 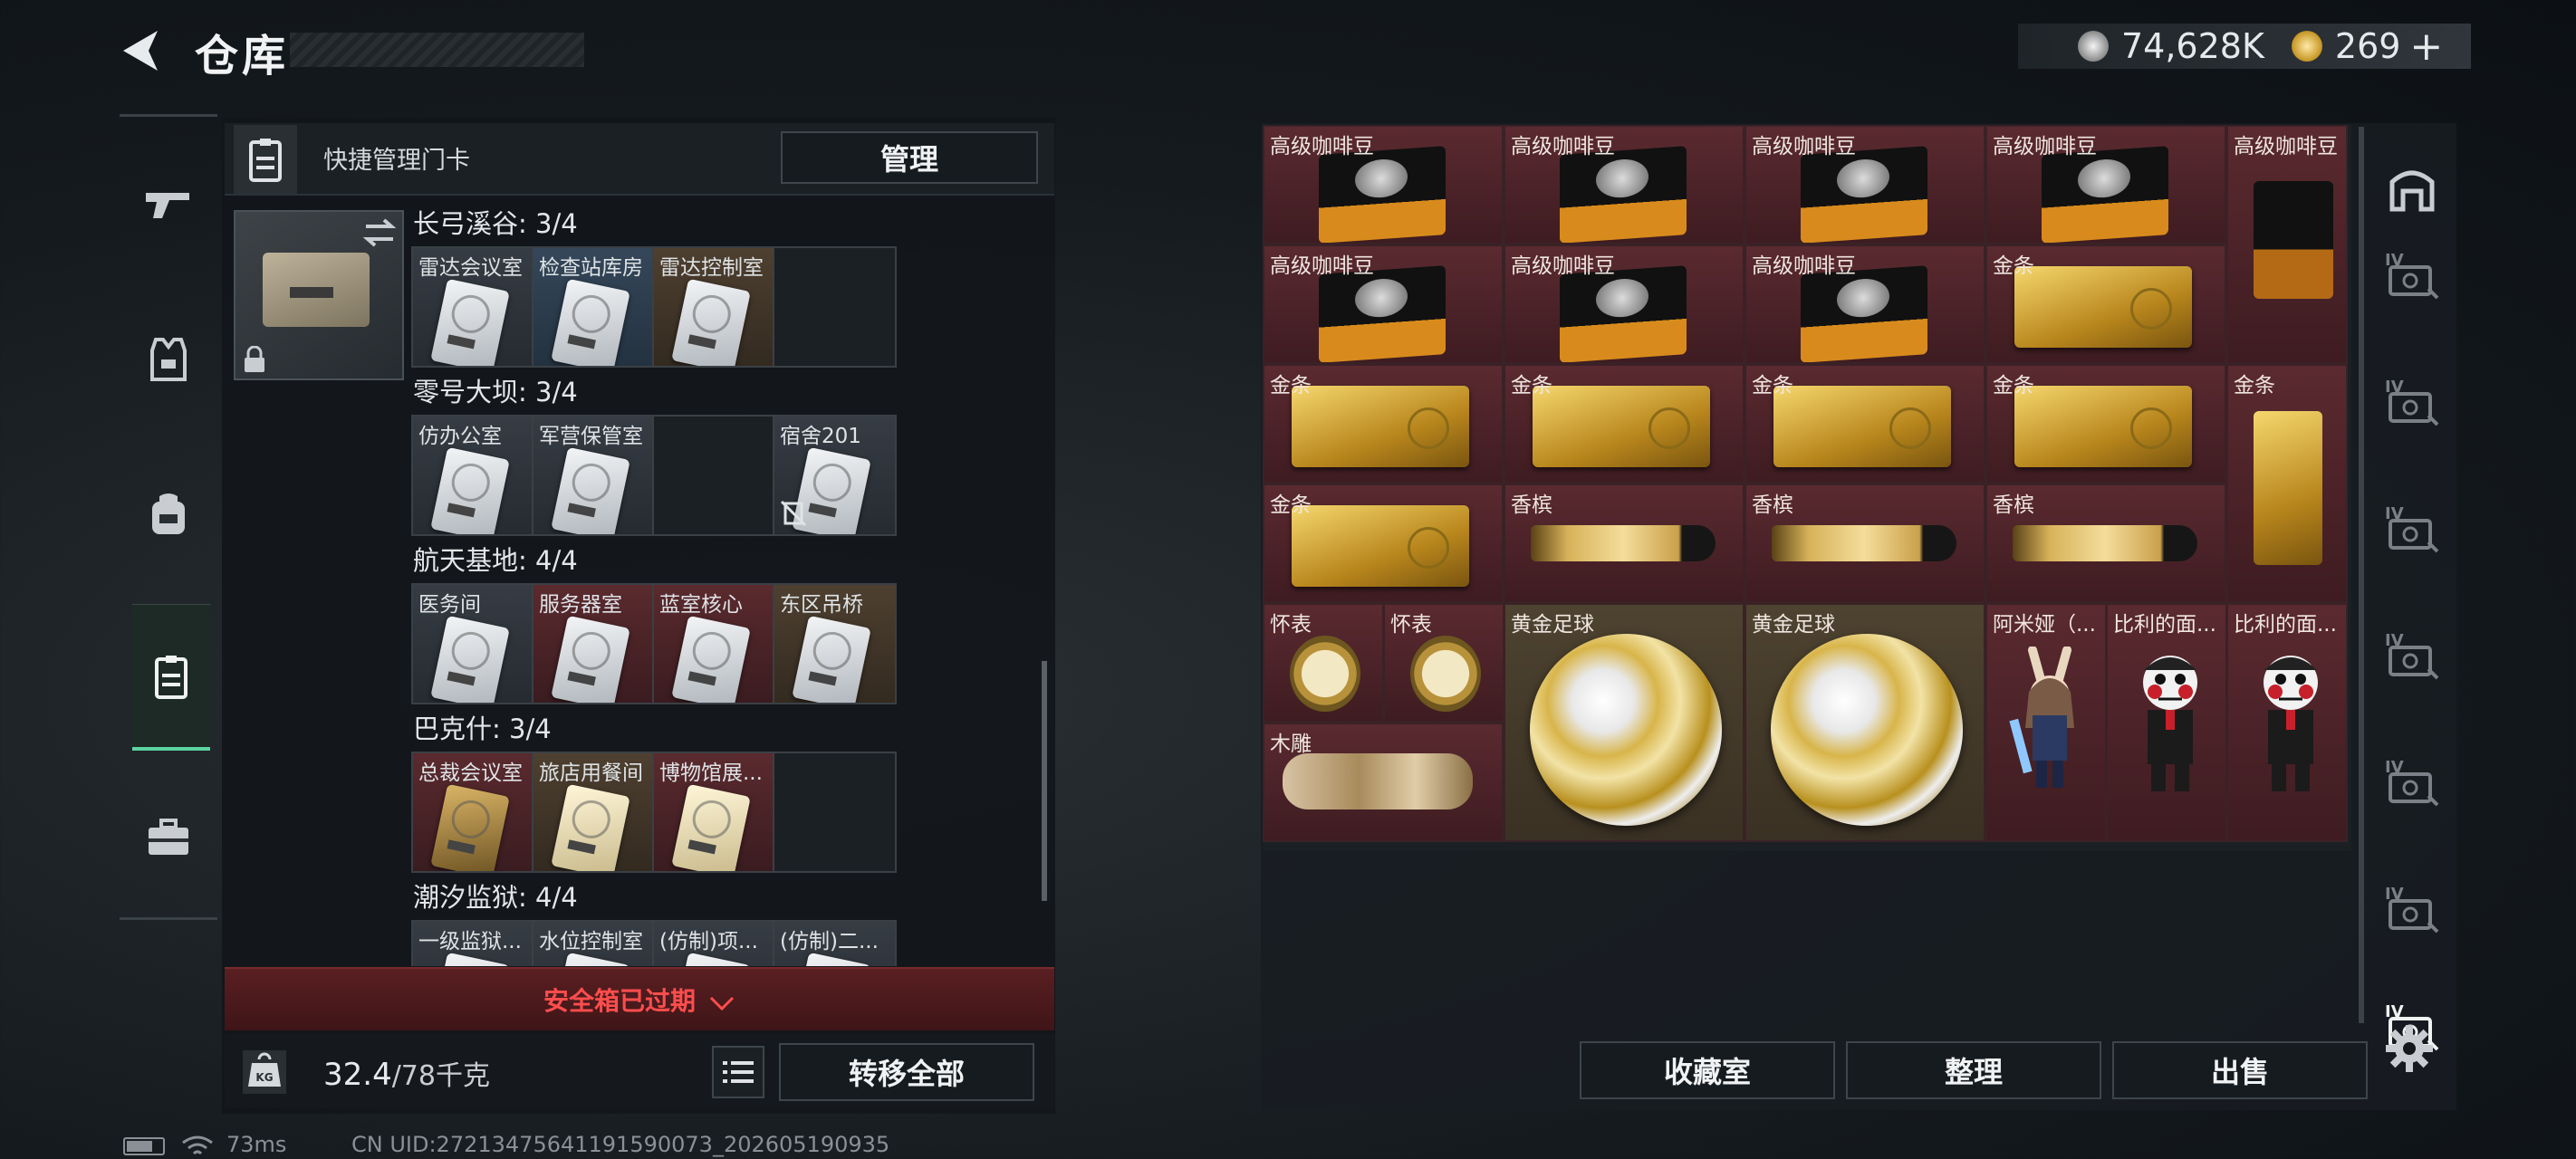 What do you see at coordinates (495, 223) in the screenshot?
I see `region-header: 长弓溪谷: 3/4` at bounding box center [495, 223].